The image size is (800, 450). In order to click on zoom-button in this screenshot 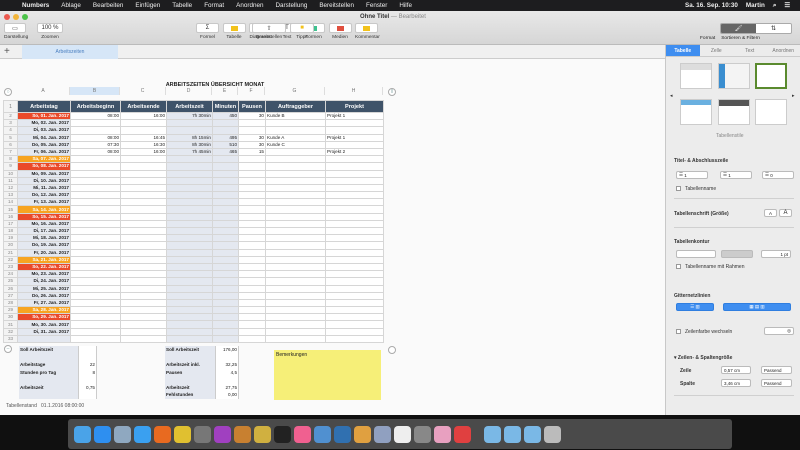, I will do `click(25, 17)`.